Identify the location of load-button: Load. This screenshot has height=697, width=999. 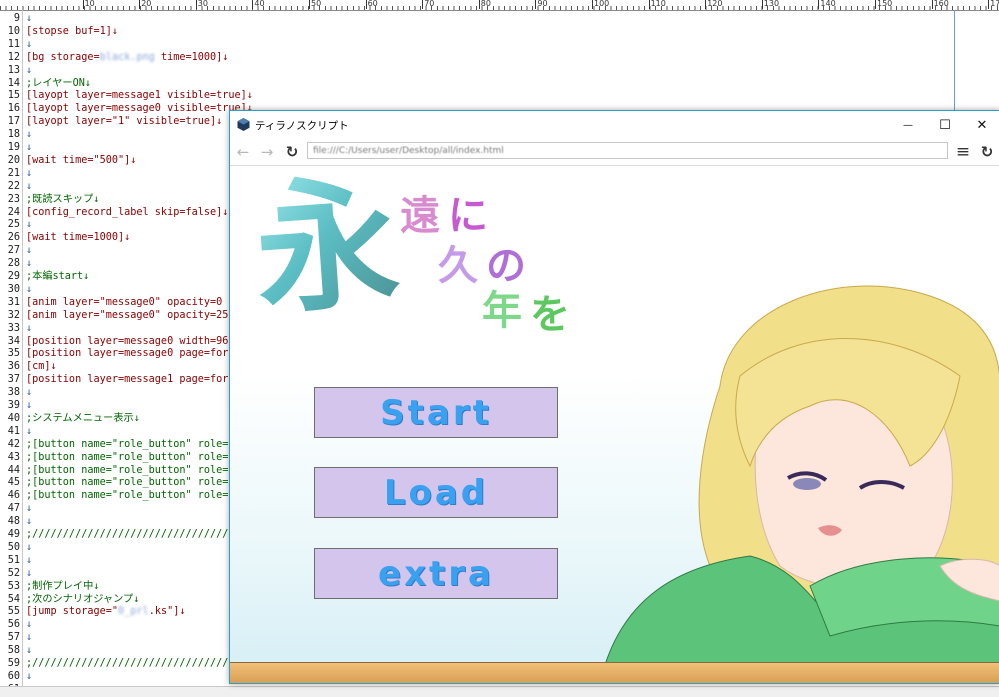
(436, 492).